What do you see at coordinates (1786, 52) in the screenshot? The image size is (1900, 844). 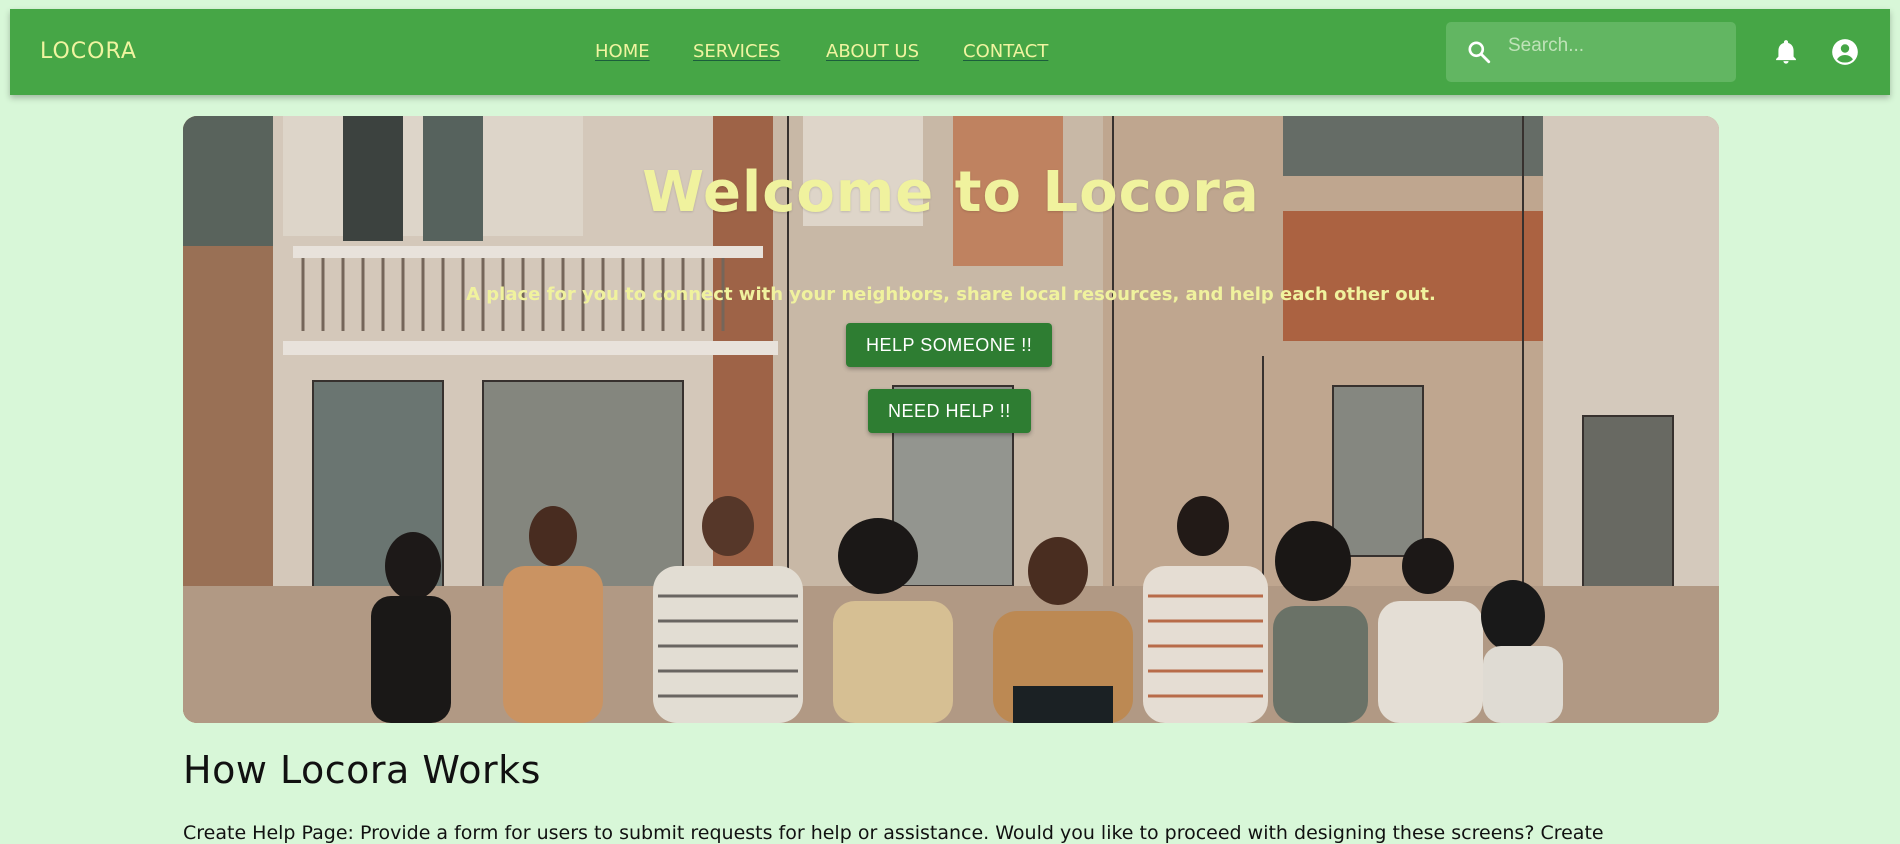 I see `bell-icon` at bounding box center [1786, 52].